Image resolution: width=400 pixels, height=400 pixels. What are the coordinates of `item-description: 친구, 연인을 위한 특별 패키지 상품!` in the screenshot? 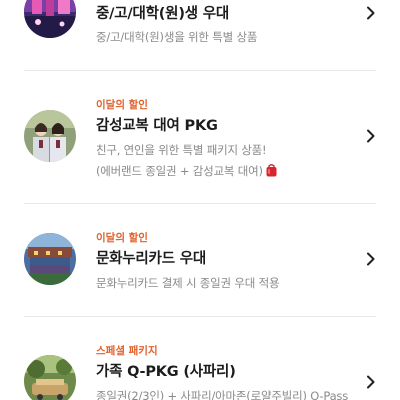 It's located at (181, 150).